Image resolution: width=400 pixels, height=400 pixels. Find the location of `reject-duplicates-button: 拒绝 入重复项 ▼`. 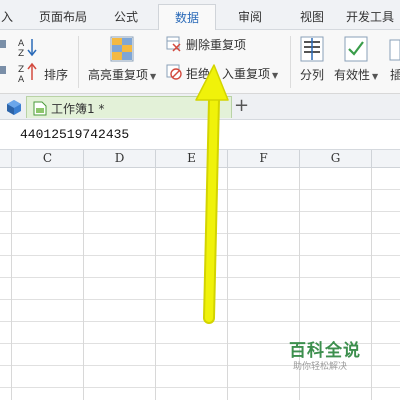

reject-duplicates-button: 拒绝 入重复项 ▼ is located at coordinates (226, 73).